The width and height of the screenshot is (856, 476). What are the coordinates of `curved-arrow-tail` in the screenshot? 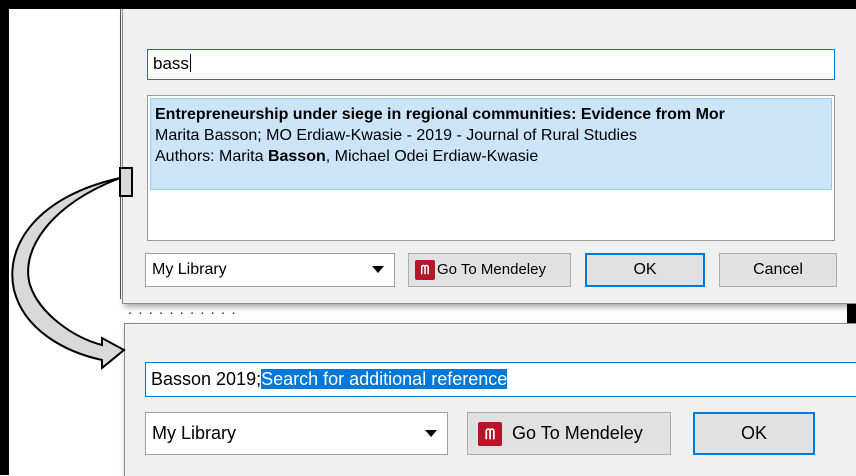 It's located at (126, 182).